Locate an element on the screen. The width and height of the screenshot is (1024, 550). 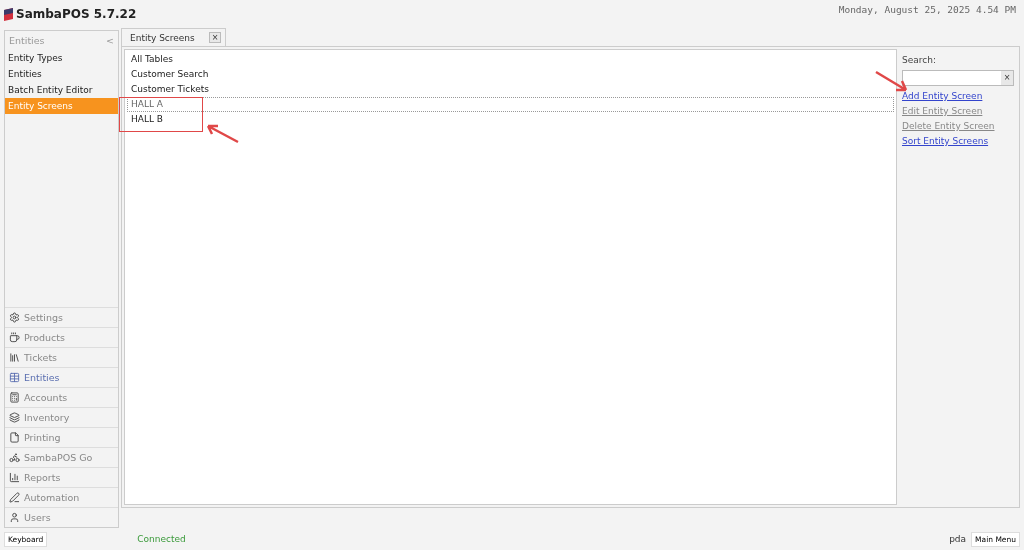
nav-item: Automation is located at coordinates (61, 497).